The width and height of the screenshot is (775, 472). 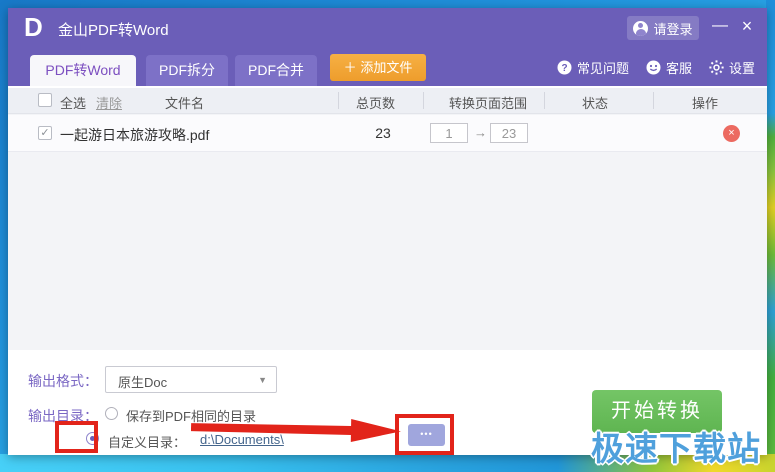 What do you see at coordinates (113, 30) in the screenshot?
I see `window-title: 金山PDF转Word` at bounding box center [113, 30].